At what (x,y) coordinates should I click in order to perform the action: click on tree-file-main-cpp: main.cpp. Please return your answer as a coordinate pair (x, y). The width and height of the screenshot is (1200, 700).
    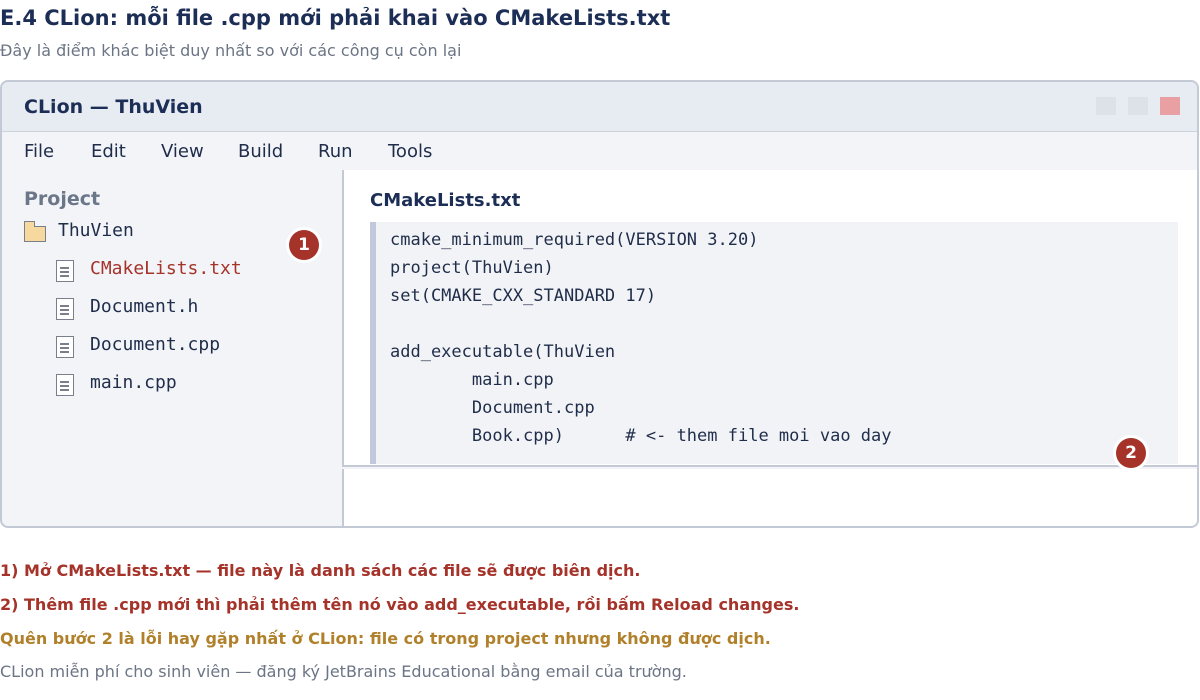
    Looking at the image, I should click on (166, 384).